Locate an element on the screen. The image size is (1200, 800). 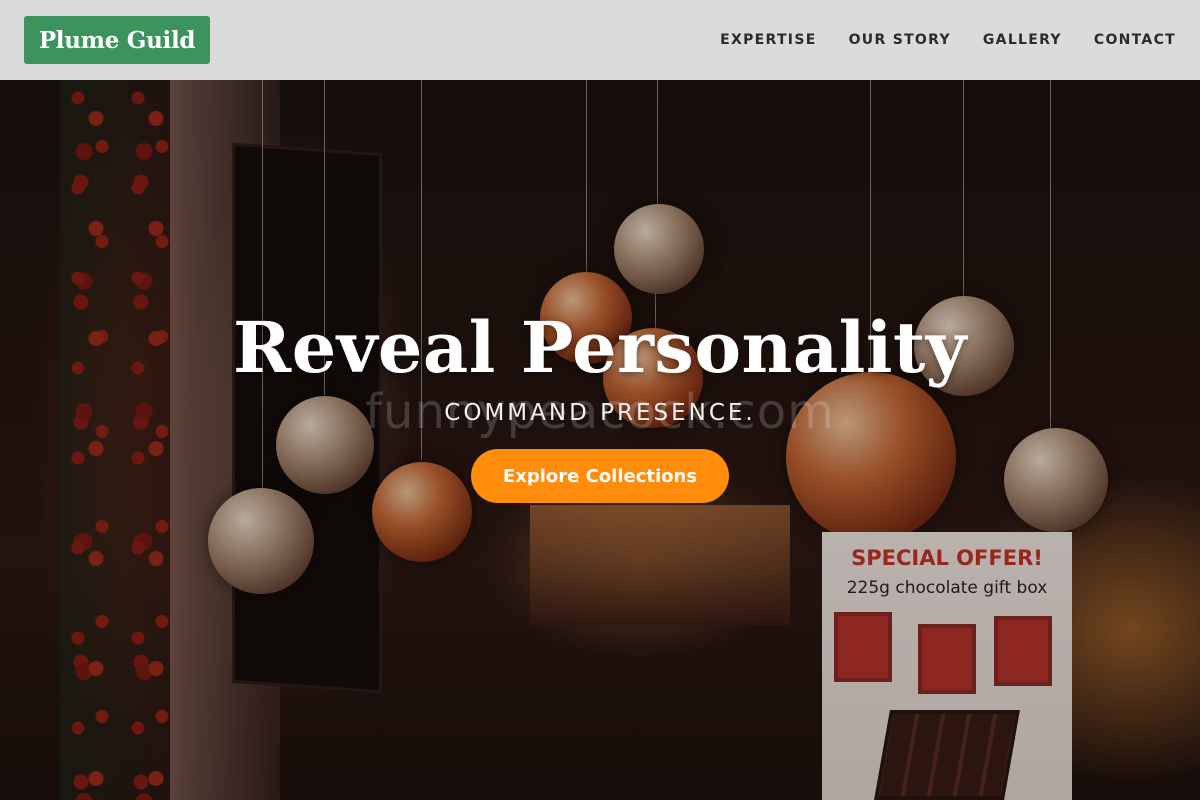
nav-link-our-story: OUR STORY is located at coordinates (900, 40).